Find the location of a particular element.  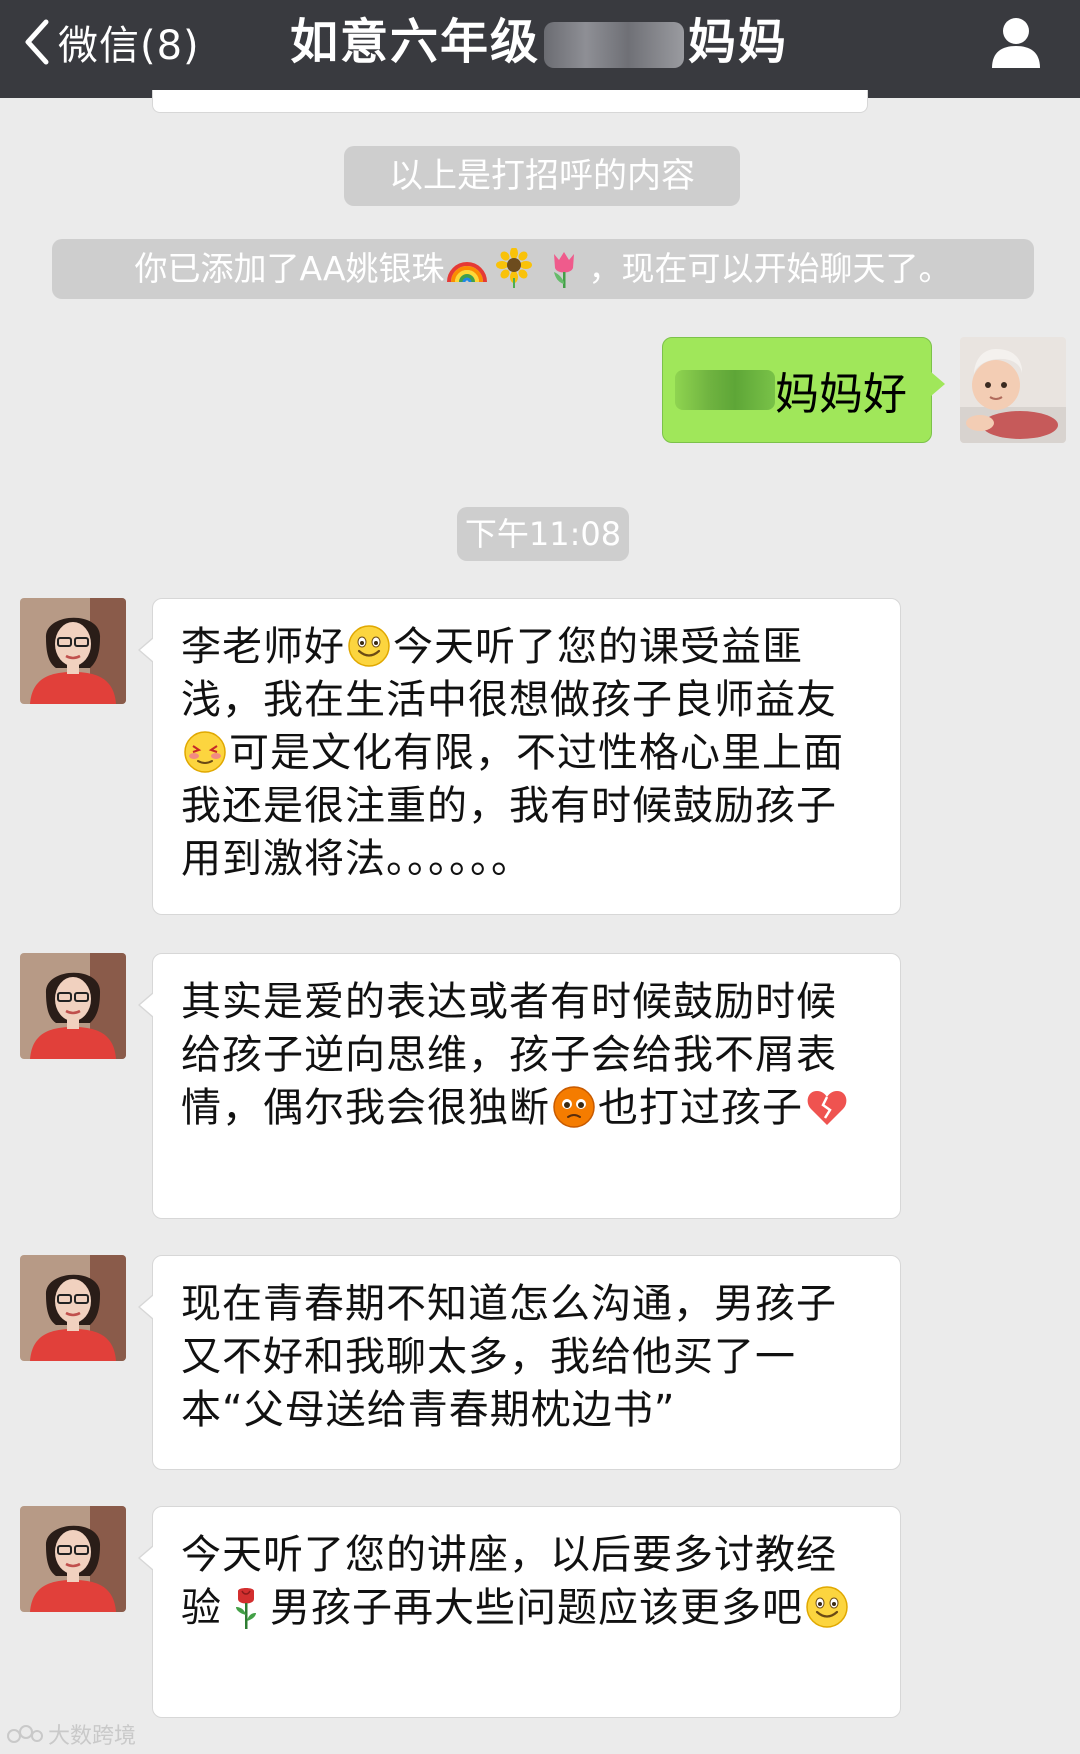

outgoing-message-text: 妈妈好 is located at coordinates (841, 394).